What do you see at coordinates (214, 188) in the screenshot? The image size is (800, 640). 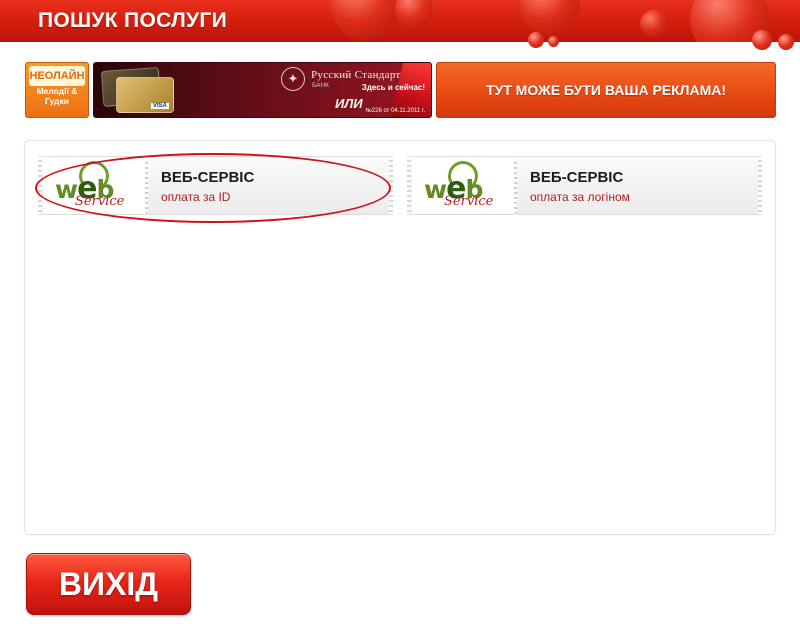 I see `service-tile-web-service-id: web Service ВЕБ-СЕРВІС оплата за ID` at bounding box center [214, 188].